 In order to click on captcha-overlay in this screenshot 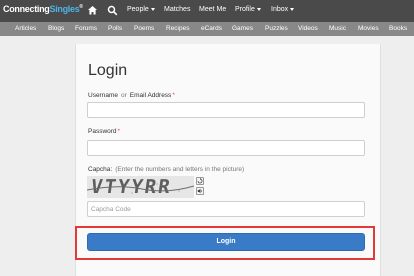, I will do `click(140, 188)`.